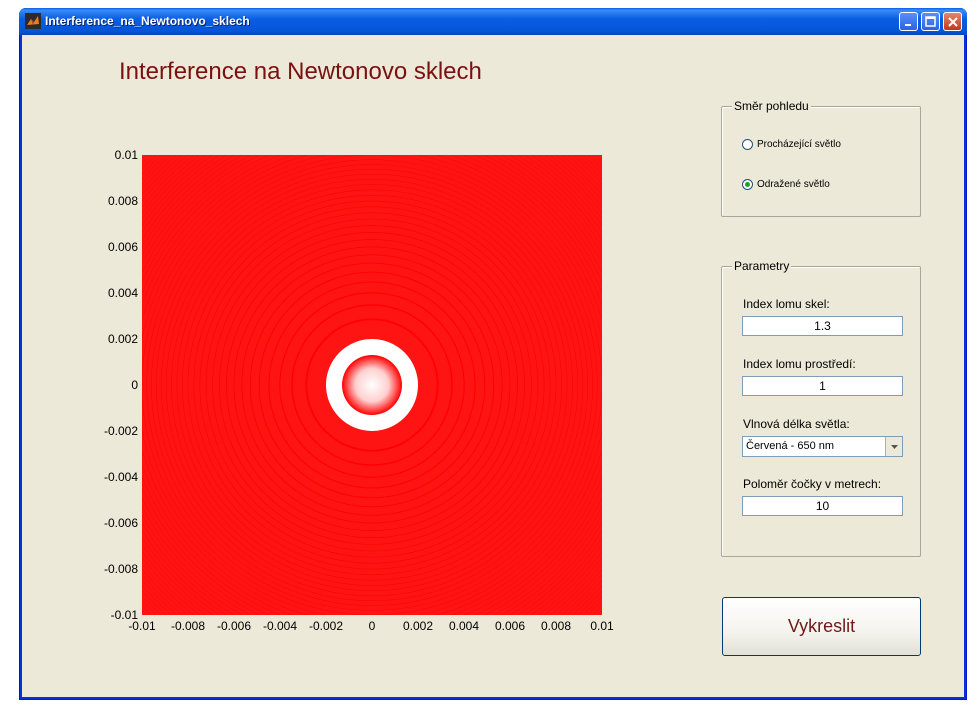 Image resolution: width=979 pixels, height=704 pixels. Describe the element at coordinates (300, 71) in the screenshot. I see `page-title: Interference na Newtonovo sklech` at that location.